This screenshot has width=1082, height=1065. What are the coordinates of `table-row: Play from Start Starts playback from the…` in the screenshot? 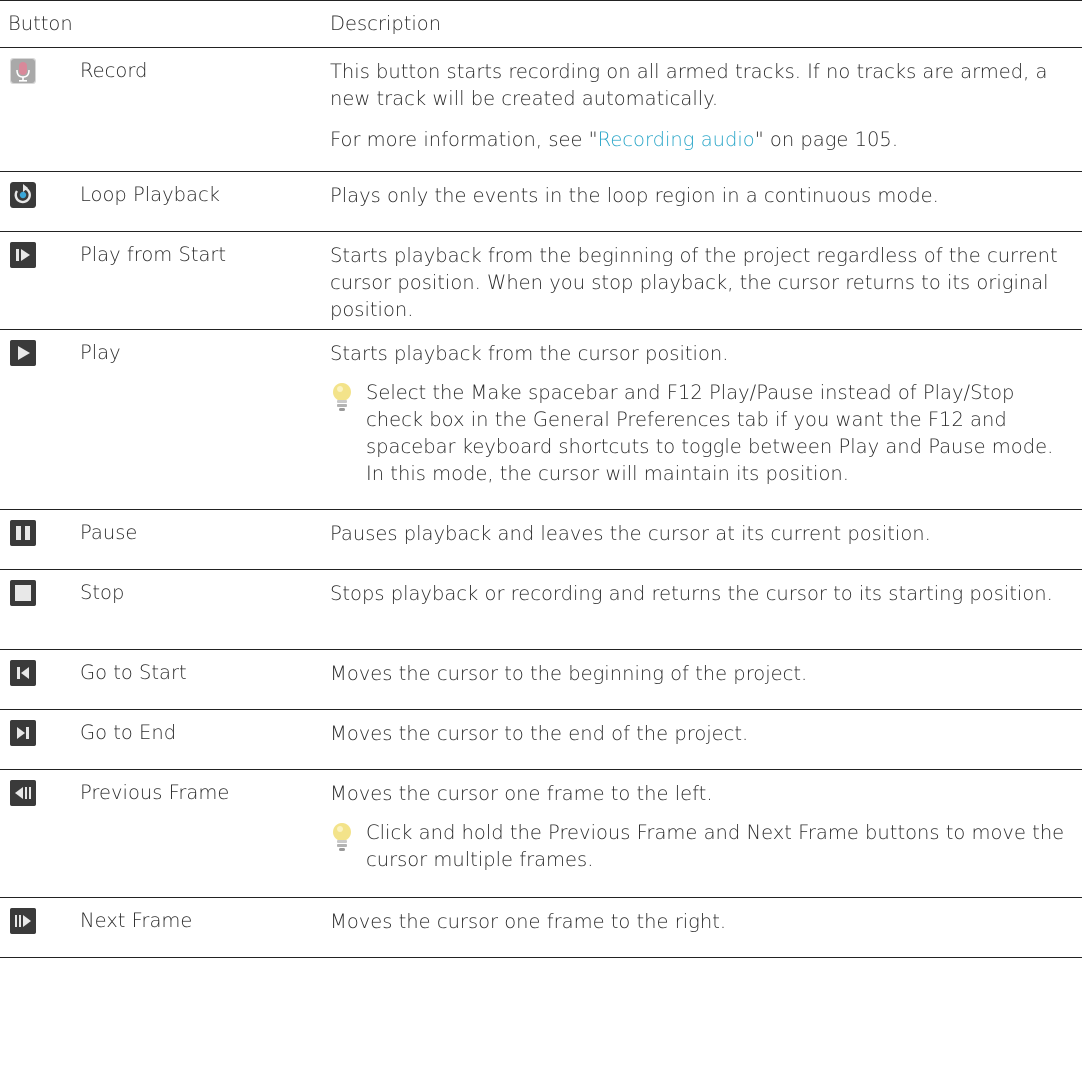 It's located at (541, 281).